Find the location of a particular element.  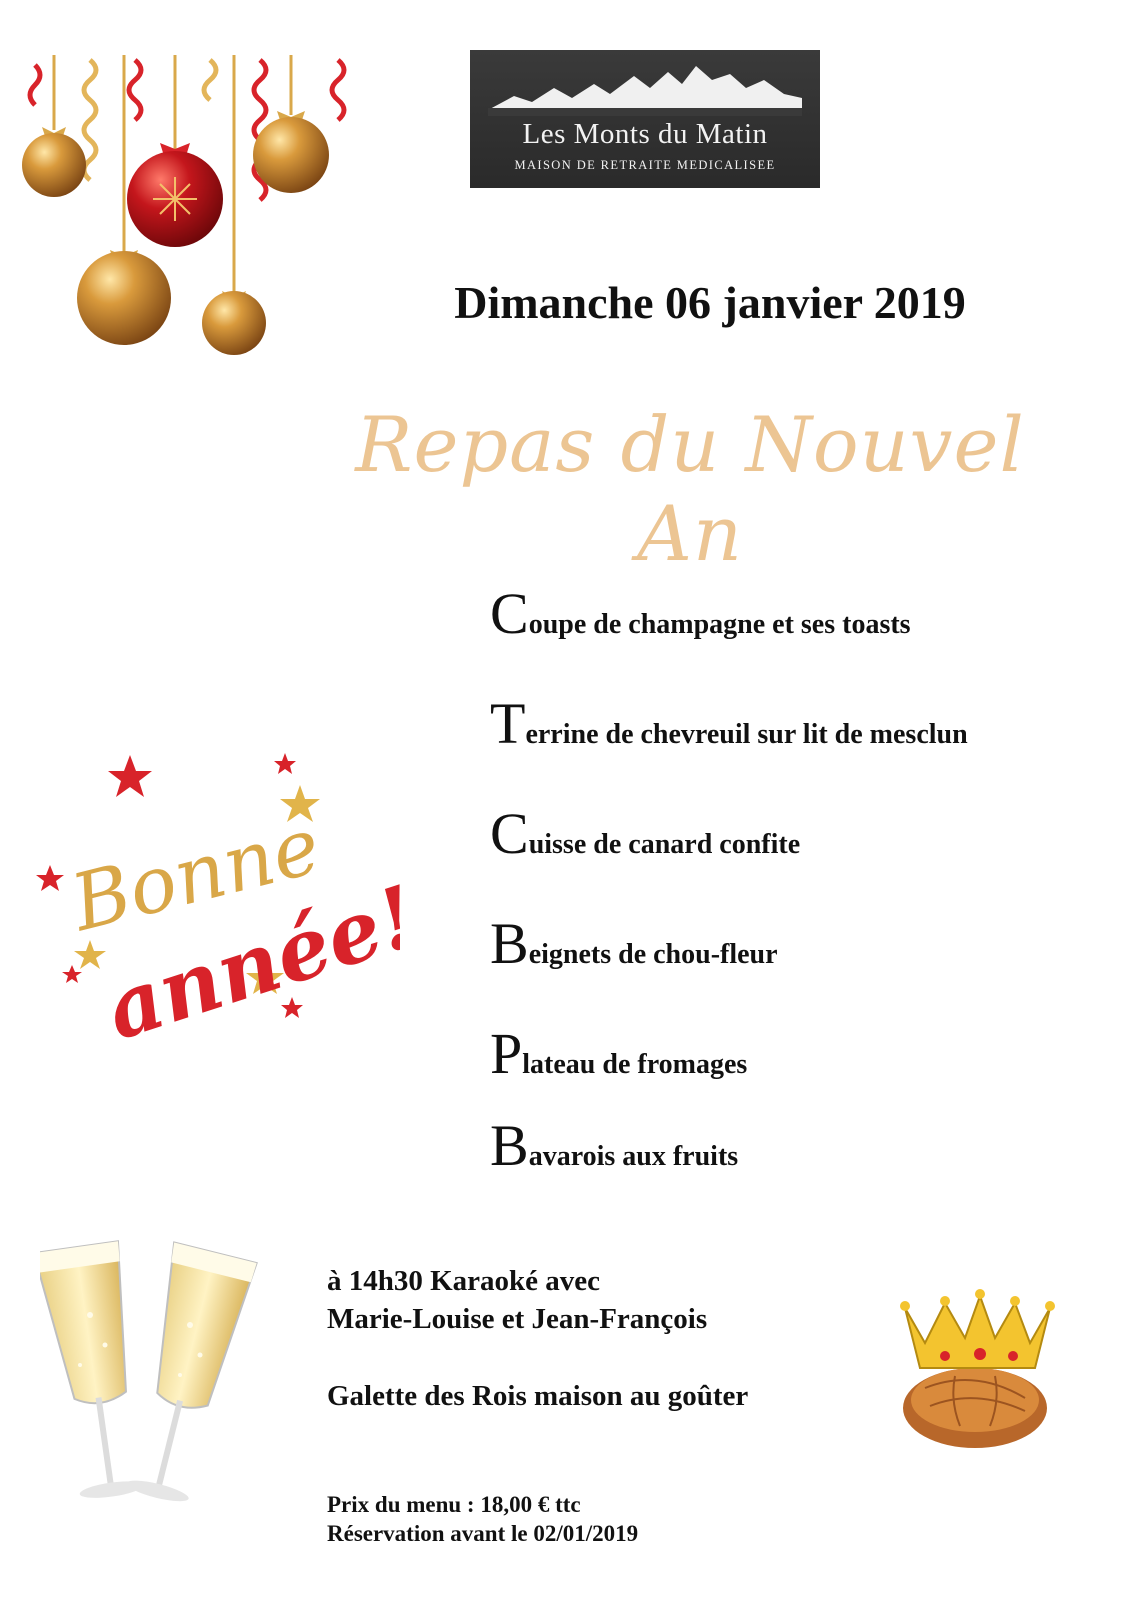

menu-item: Plateau de fromages is located at coordinates (618, 1053).